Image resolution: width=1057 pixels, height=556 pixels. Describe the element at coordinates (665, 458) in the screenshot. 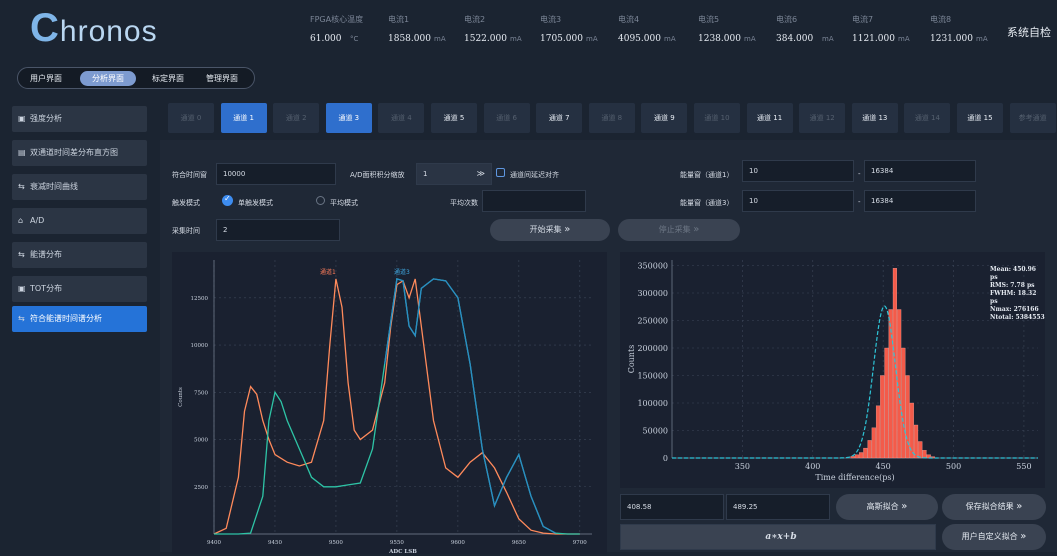

I see `y-tick-label: 0` at that location.